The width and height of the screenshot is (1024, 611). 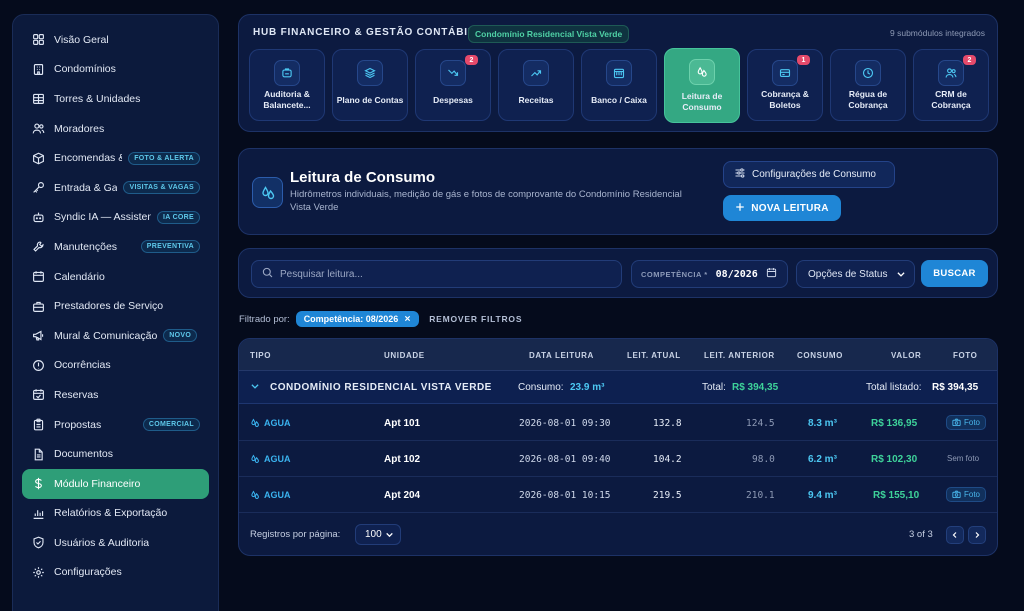 I want to click on sidebar-item-ocorrencias: Ocorrências, so click(x=115, y=366).